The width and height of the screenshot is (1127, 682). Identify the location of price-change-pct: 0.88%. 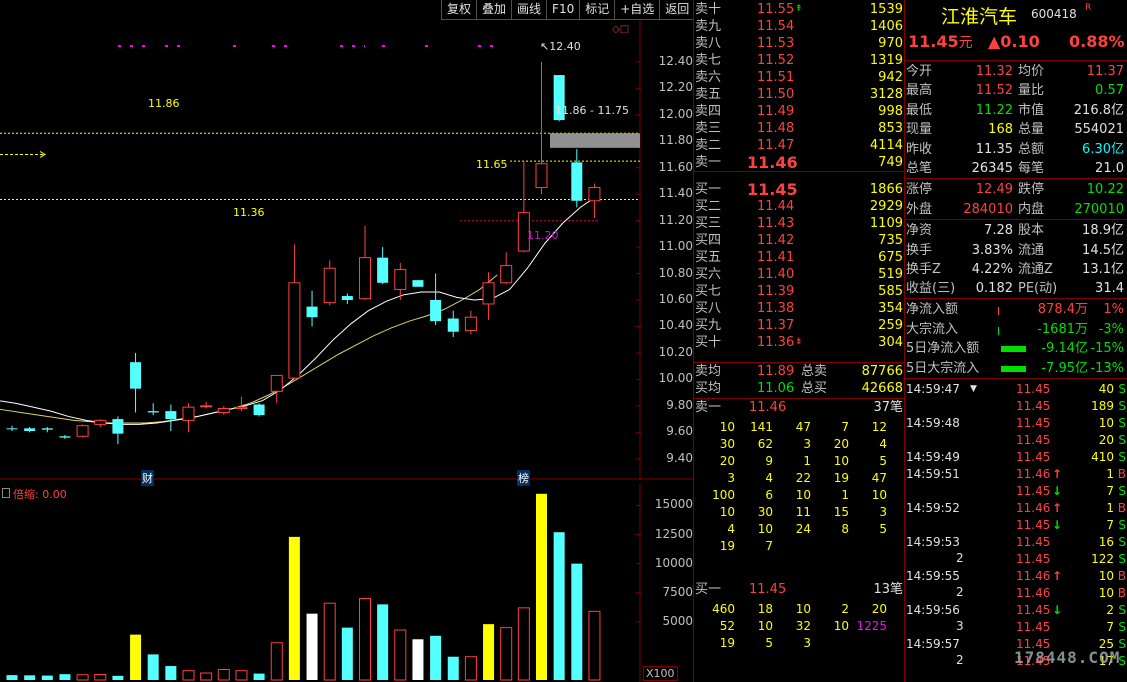
(1097, 41).